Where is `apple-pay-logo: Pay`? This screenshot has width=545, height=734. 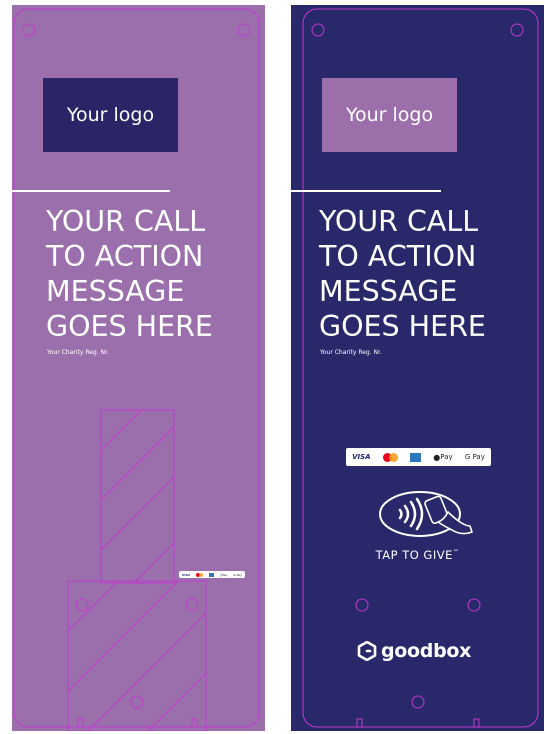
apple-pay-logo: Pay is located at coordinates (223, 574).